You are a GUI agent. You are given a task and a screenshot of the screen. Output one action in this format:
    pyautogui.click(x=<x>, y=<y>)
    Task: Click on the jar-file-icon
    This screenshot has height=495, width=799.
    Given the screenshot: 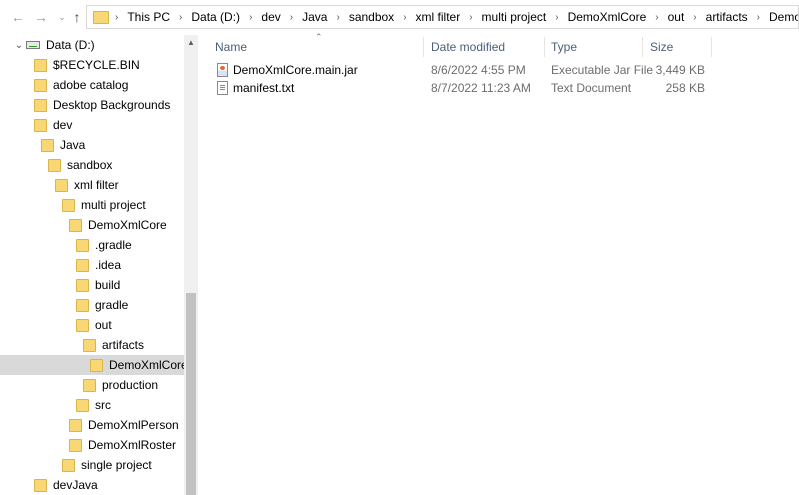 What is the action you would take?
    pyautogui.click(x=222, y=70)
    